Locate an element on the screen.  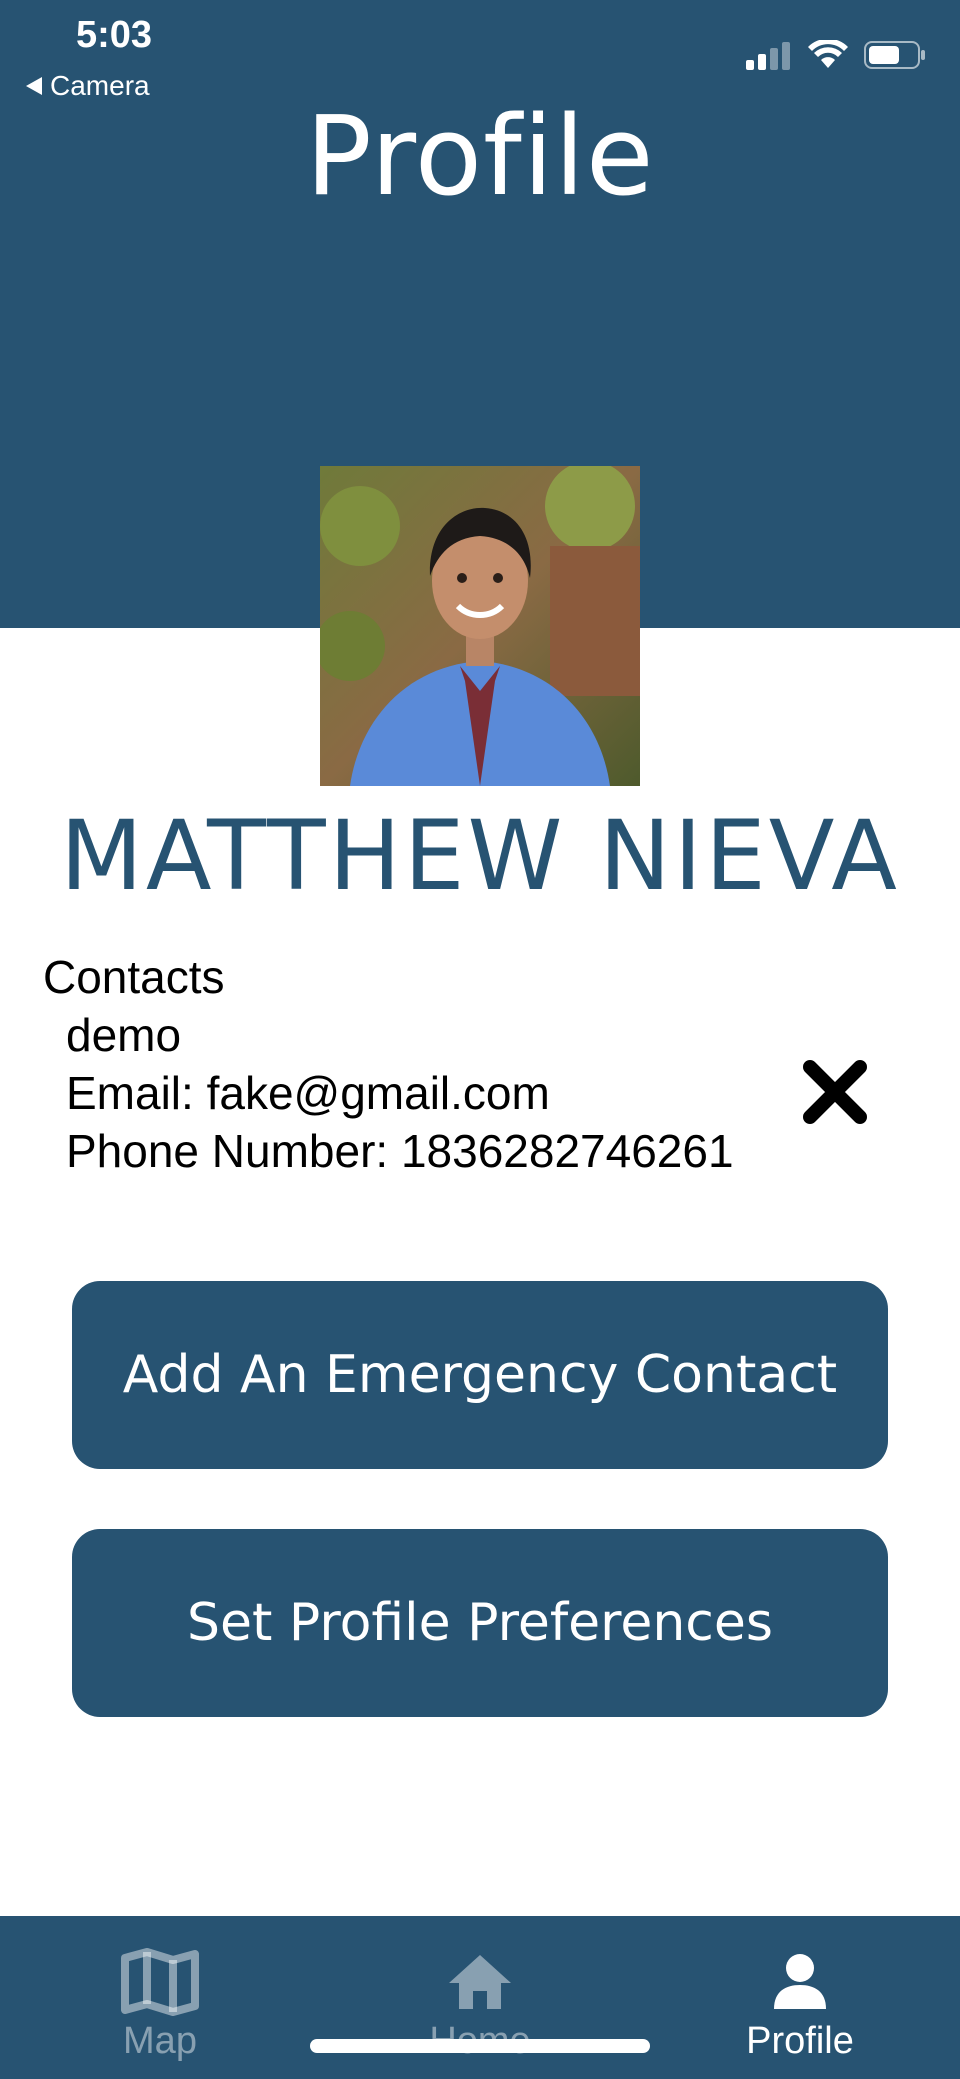
person-icon is located at coordinates (800, 1982).